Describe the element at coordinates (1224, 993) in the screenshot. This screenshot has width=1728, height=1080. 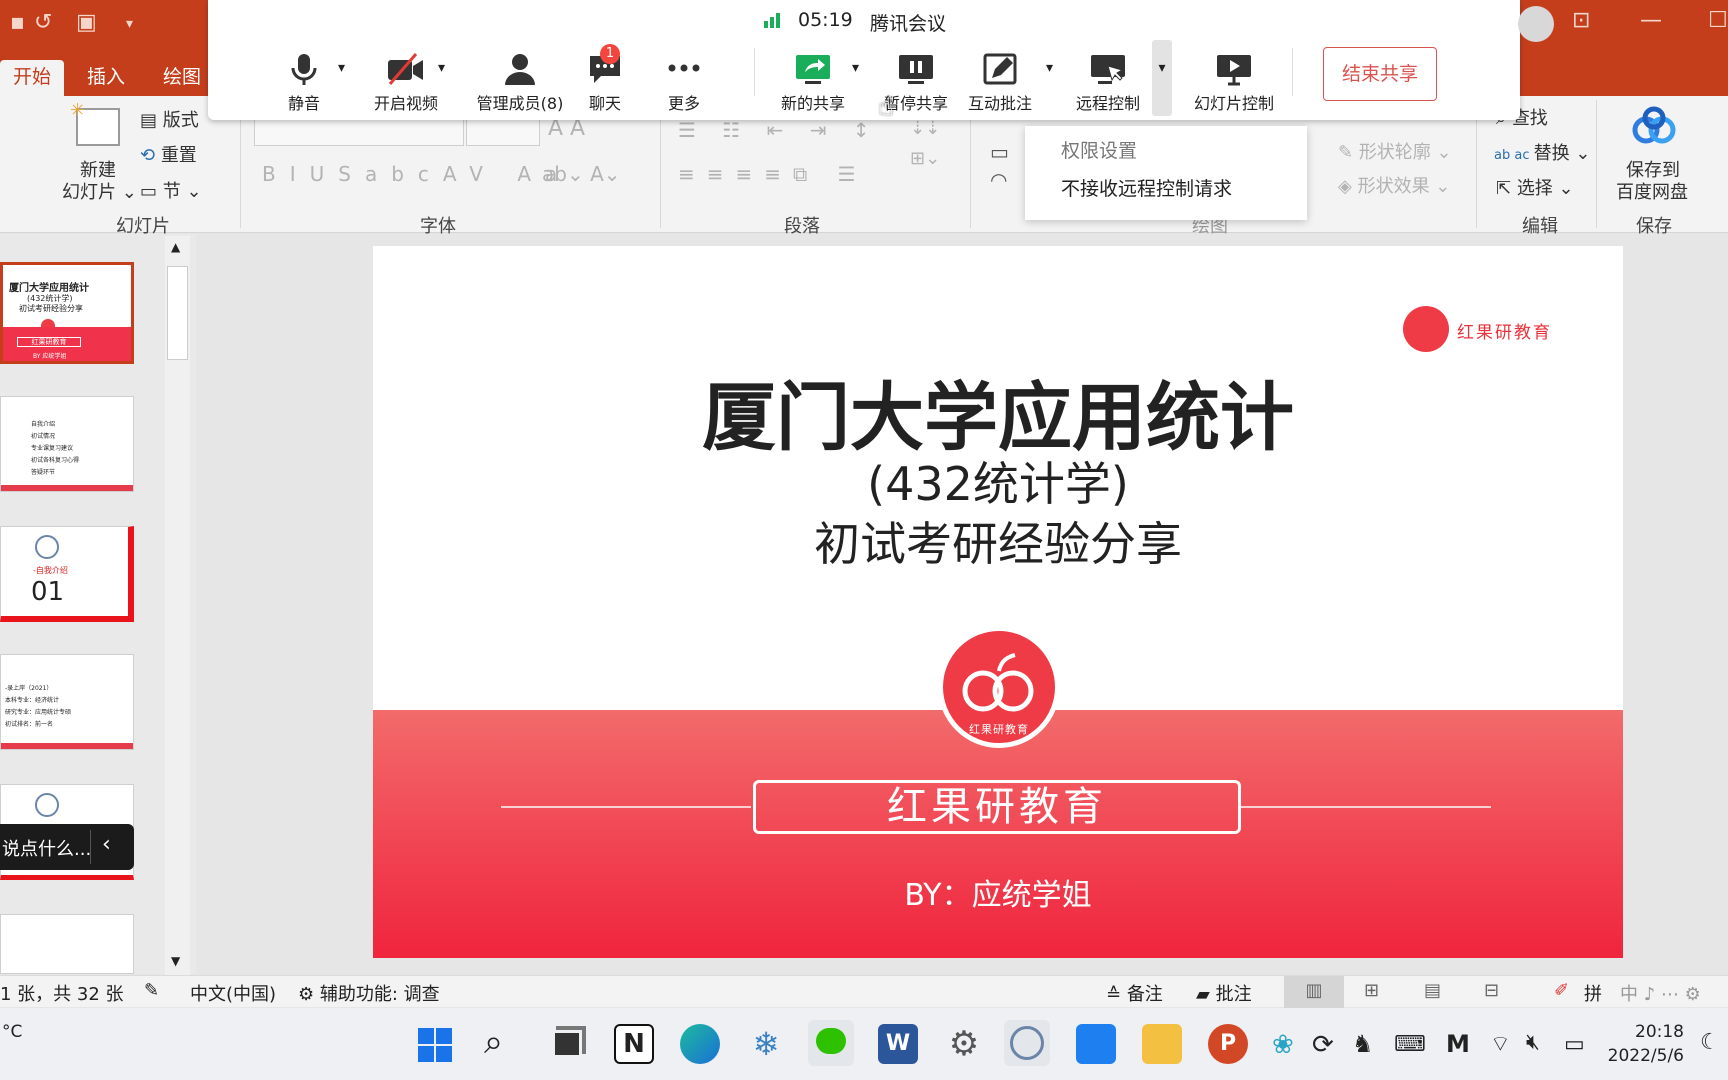
I see `comments-button: ▰ 批注` at that location.